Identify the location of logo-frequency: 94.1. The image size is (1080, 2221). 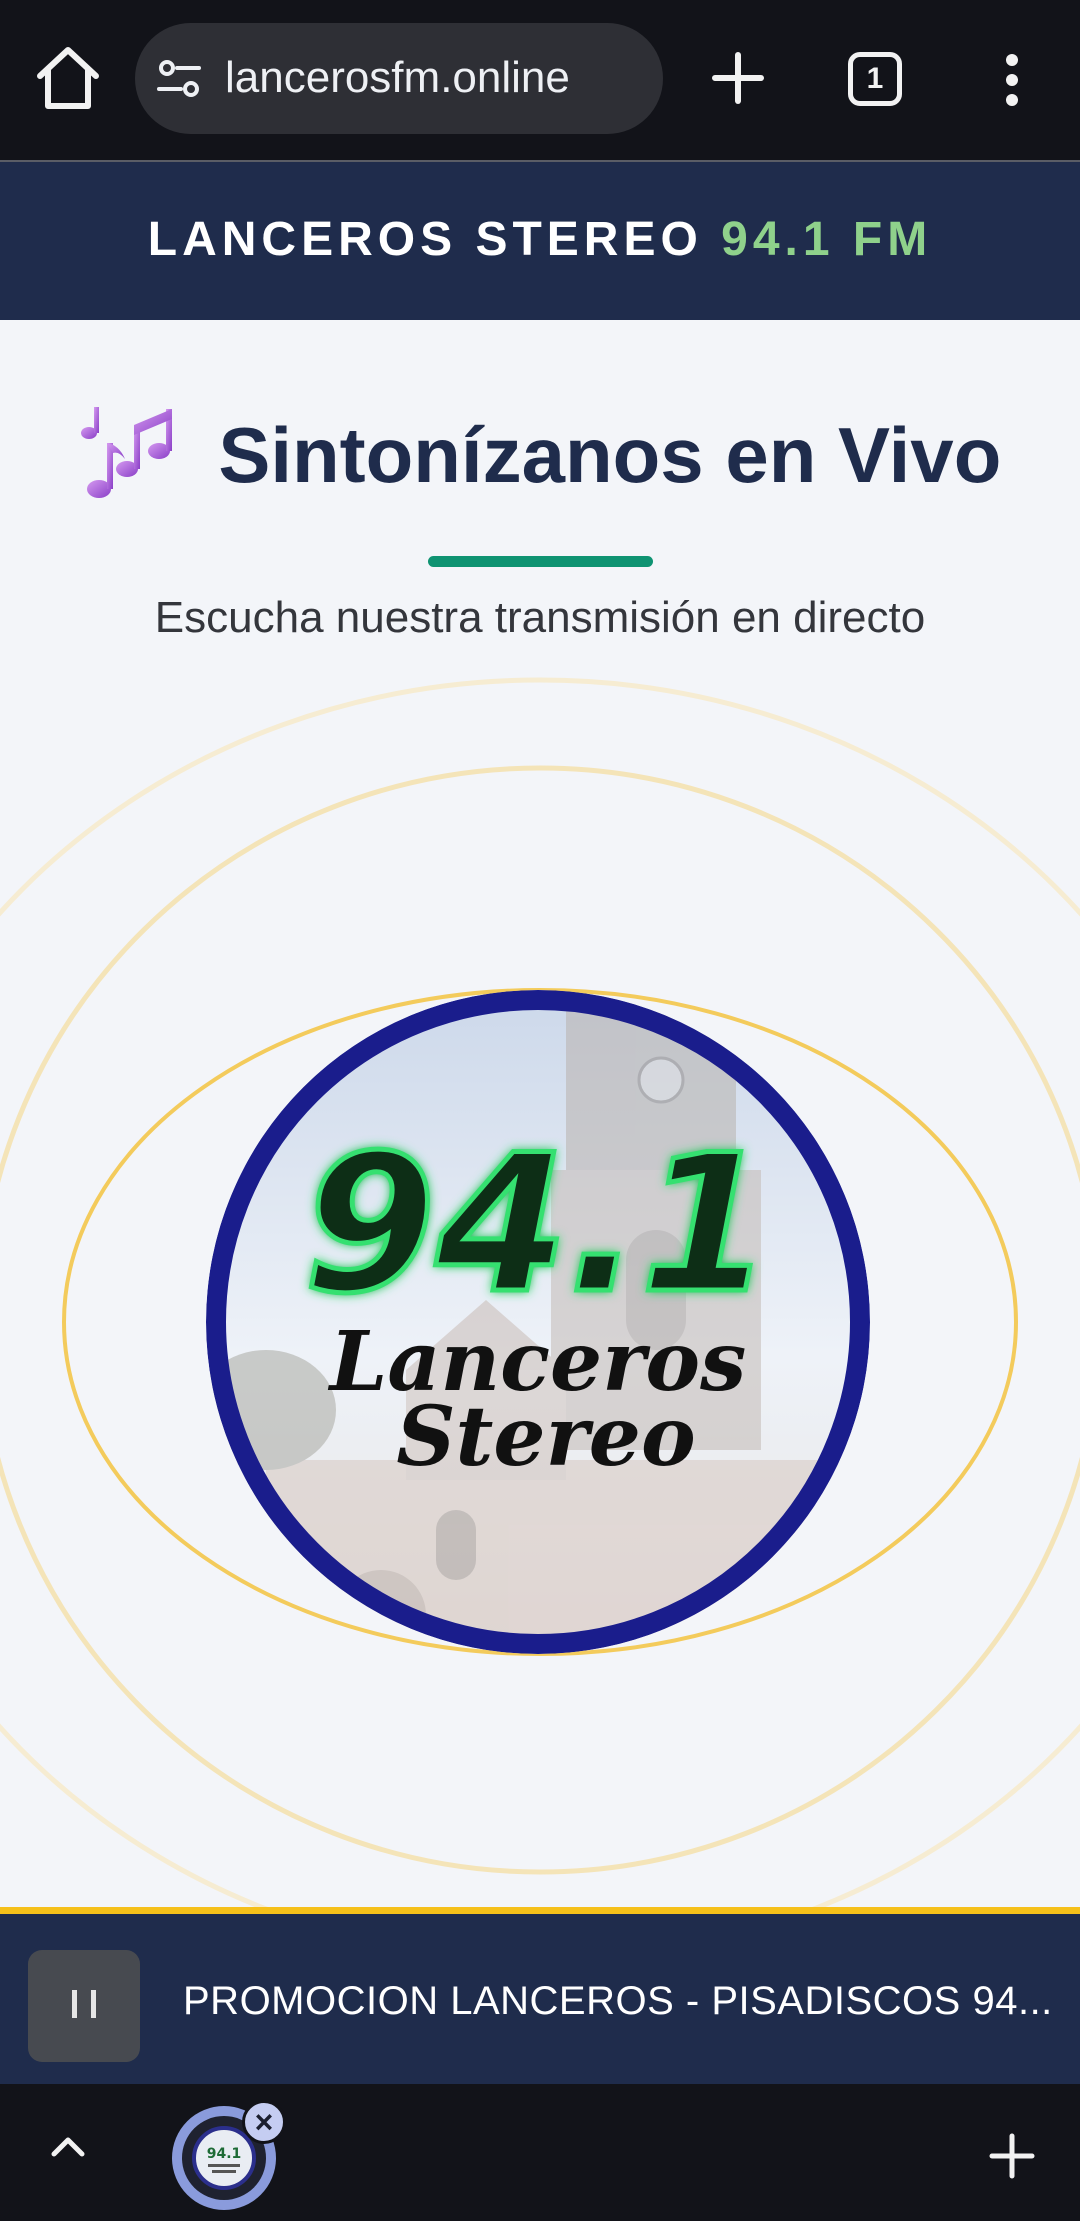
(538, 1224).